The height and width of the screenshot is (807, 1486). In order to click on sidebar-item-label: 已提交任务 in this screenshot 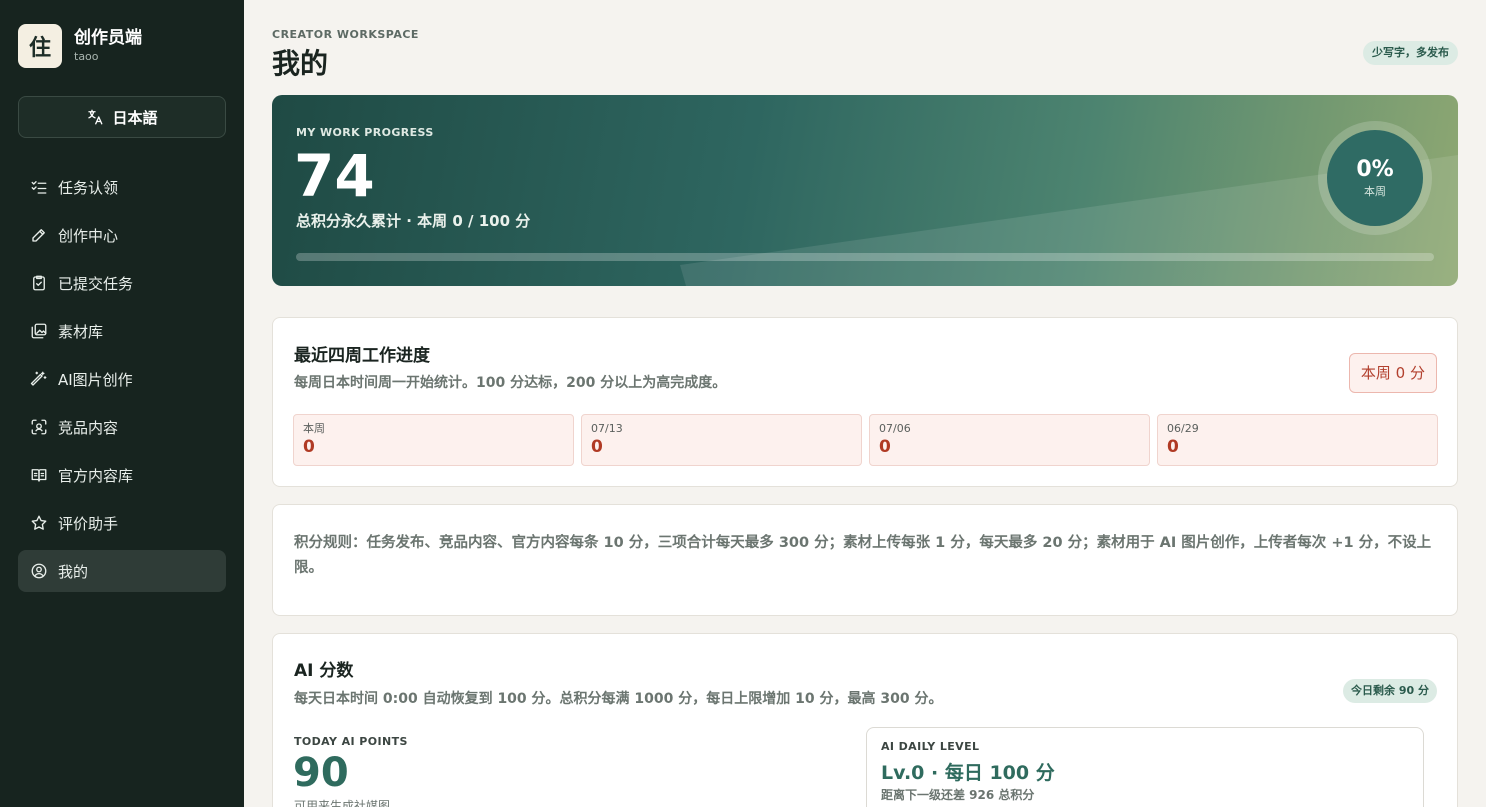, I will do `click(96, 283)`.